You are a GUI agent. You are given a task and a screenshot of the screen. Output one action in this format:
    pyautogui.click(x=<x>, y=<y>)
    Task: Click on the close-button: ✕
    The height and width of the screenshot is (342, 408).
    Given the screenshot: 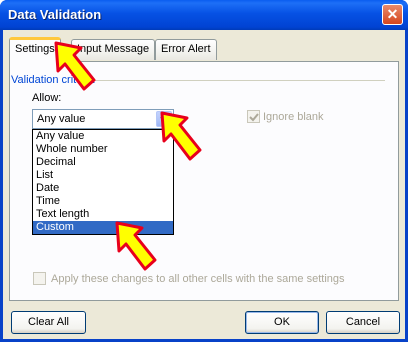 What is the action you would take?
    pyautogui.click(x=392, y=14)
    